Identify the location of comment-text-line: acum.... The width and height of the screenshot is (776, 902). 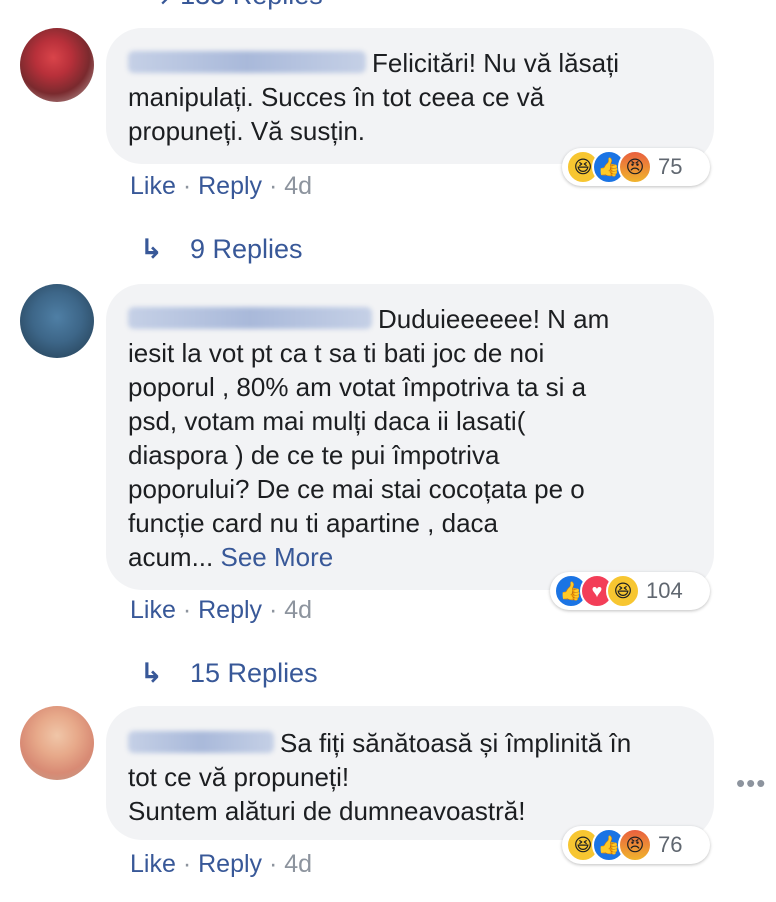
(171, 557).